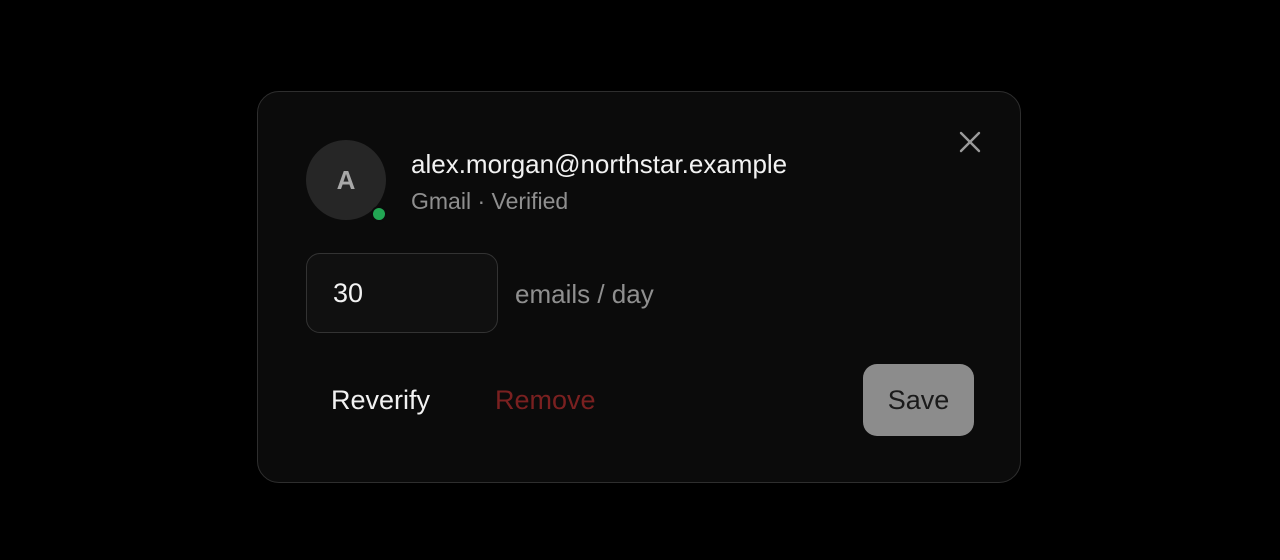 This screenshot has height=560, width=1280. Describe the element at coordinates (545, 400) in the screenshot. I see `remove-button: Remove` at that location.